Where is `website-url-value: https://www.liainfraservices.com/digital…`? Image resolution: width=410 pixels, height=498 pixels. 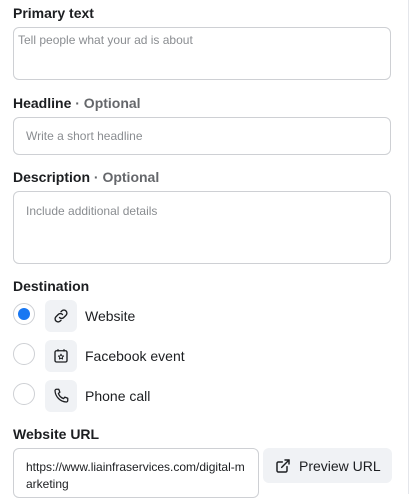 website-url-value: https://www.liainfraservices.com/digital… is located at coordinates (135, 475).